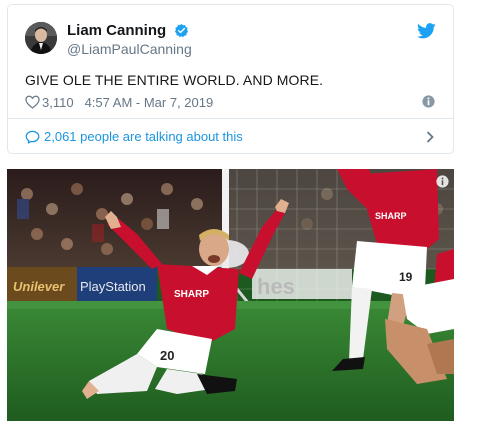 Image resolution: width=480 pixels, height=427 pixels. What do you see at coordinates (174, 80) in the screenshot?
I see `tweet-text: GIVE OLE THE ENTIRE WORLD. AND MORE.` at bounding box center [174, 80].